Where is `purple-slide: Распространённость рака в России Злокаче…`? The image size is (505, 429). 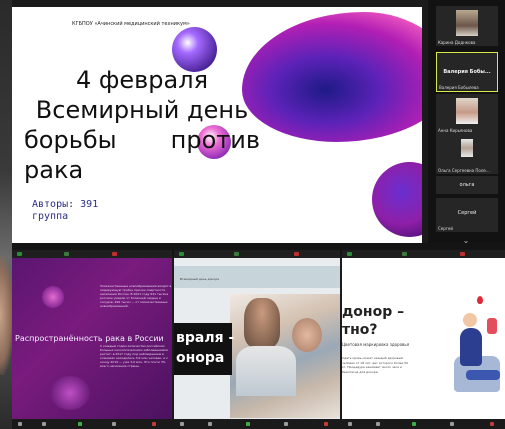
purple-slide: Распространённость рака в России Злокаче… is located at coordinates (92, 338).